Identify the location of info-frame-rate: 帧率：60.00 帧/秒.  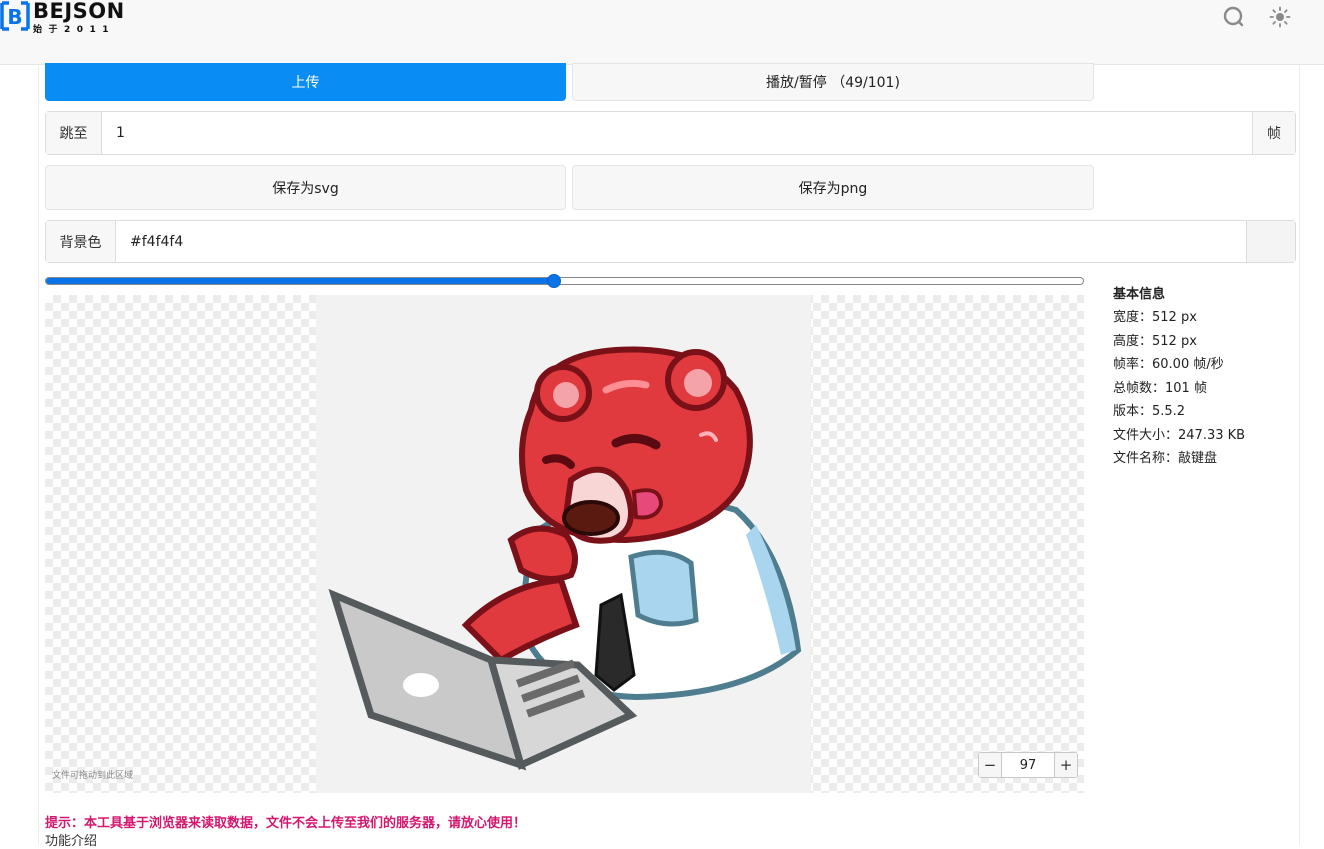
(1168, 364).